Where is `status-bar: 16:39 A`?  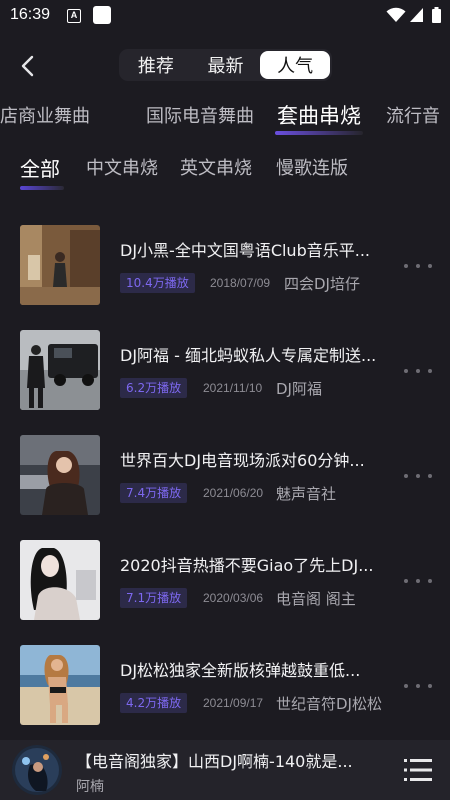
status-bar: 16:39 A is located at coordinates (225, 16).